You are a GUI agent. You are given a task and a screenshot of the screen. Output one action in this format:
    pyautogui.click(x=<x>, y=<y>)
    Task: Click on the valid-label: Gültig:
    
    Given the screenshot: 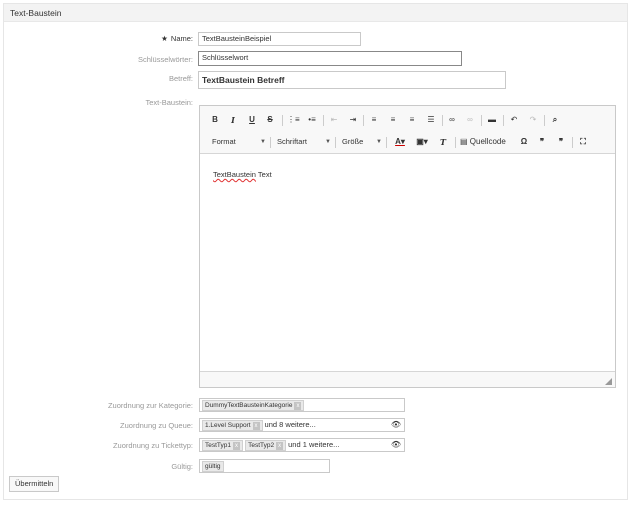 What is the action you would take?
    pyautogui.click(x=182, y=466)
    